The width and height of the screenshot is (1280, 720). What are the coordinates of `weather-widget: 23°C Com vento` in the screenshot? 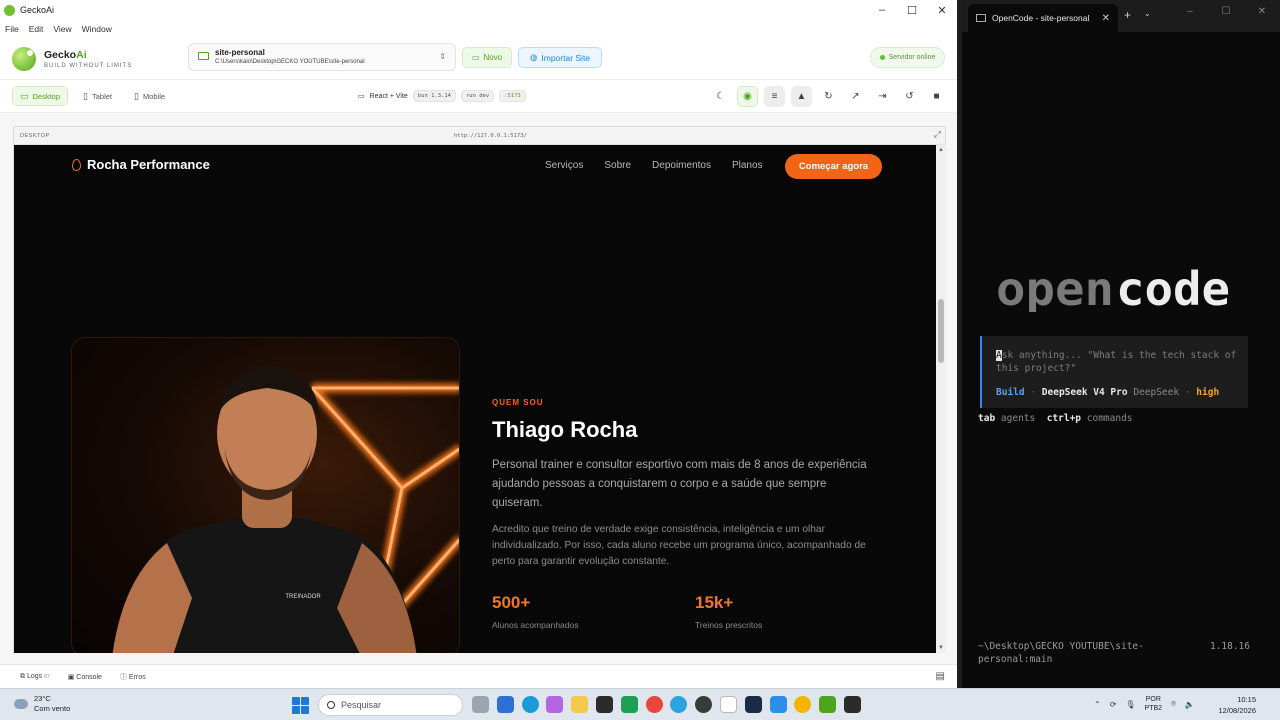 It's located at (42, 704).